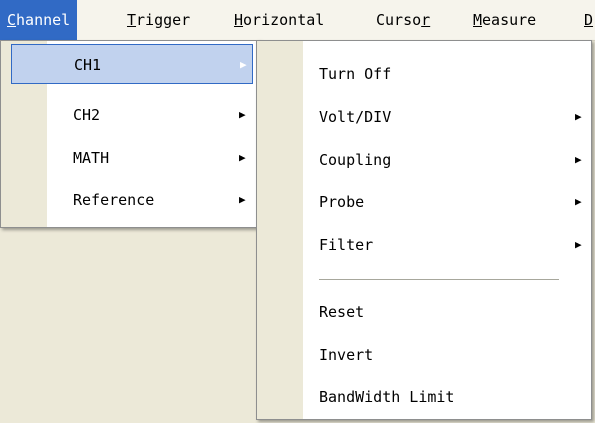 The height and width of the screenshot is (423, 595). Describe the element at coordinates (424, 160) in the screenshot. I see `ch1-menu-item-coupling: Coupling ▶` at that location.